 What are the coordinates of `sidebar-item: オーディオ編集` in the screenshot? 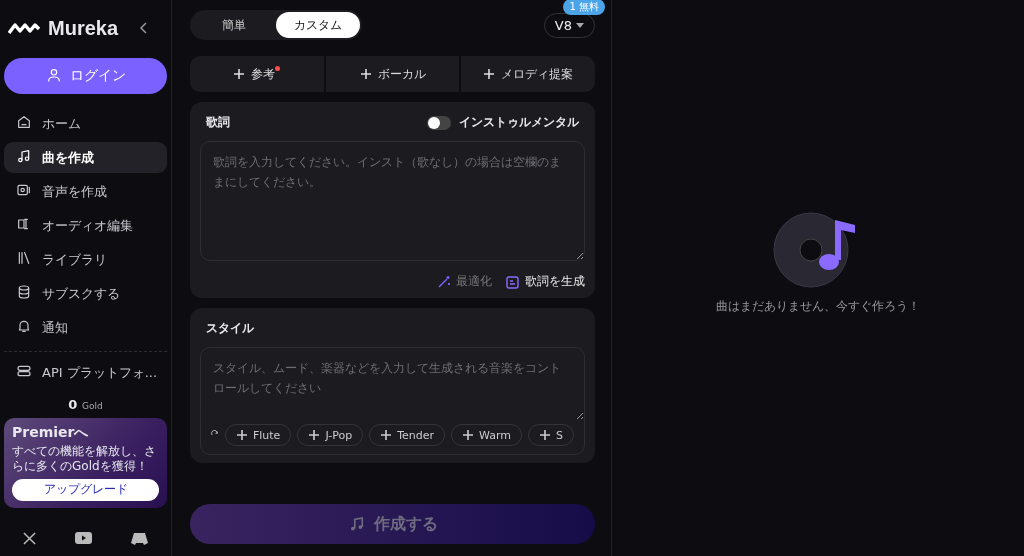 It's located at (85, 225).